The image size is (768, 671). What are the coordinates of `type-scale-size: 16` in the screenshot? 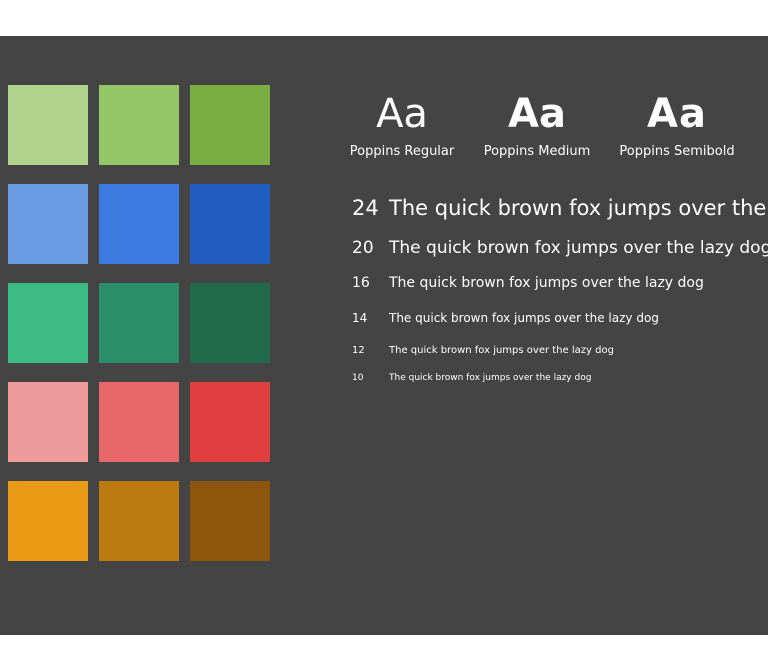 It's located at (361, 283).